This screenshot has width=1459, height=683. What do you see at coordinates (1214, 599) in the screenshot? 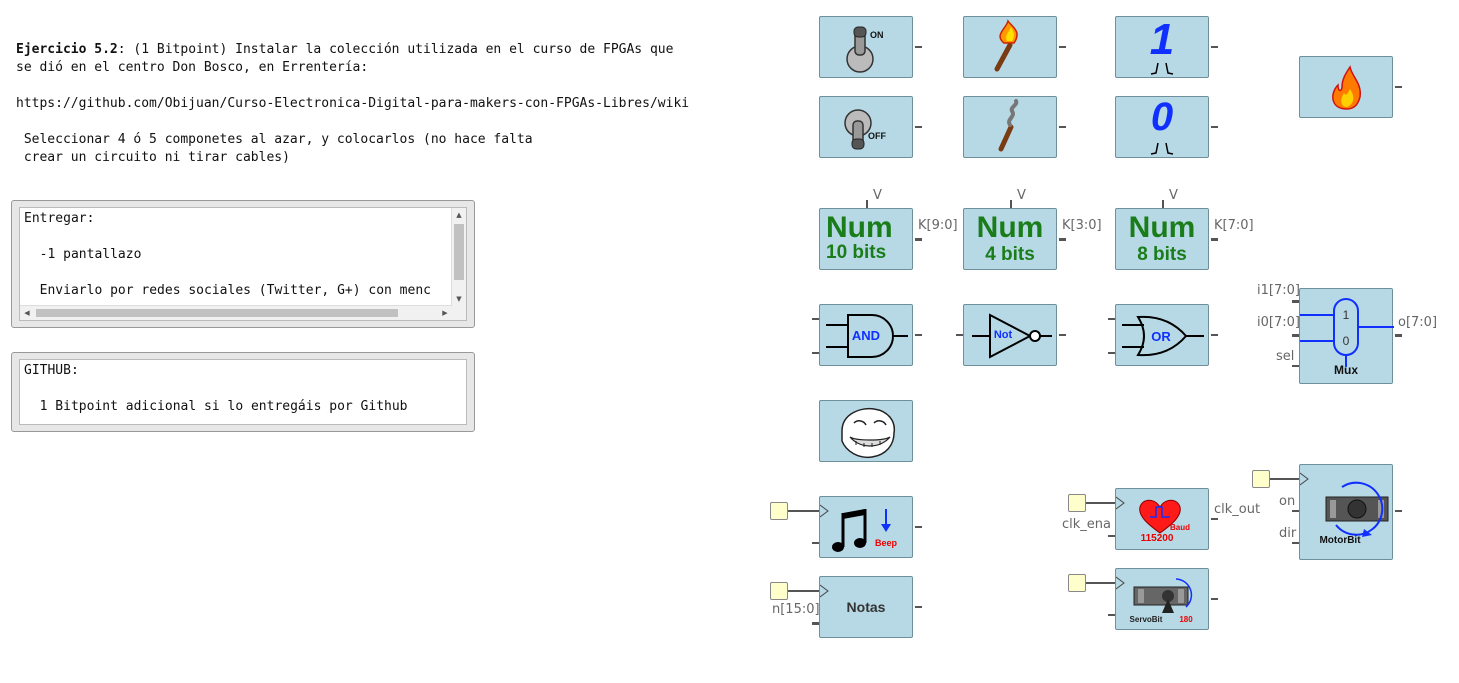
I see `servo-out-pin` at bounding box center [1214, 599].